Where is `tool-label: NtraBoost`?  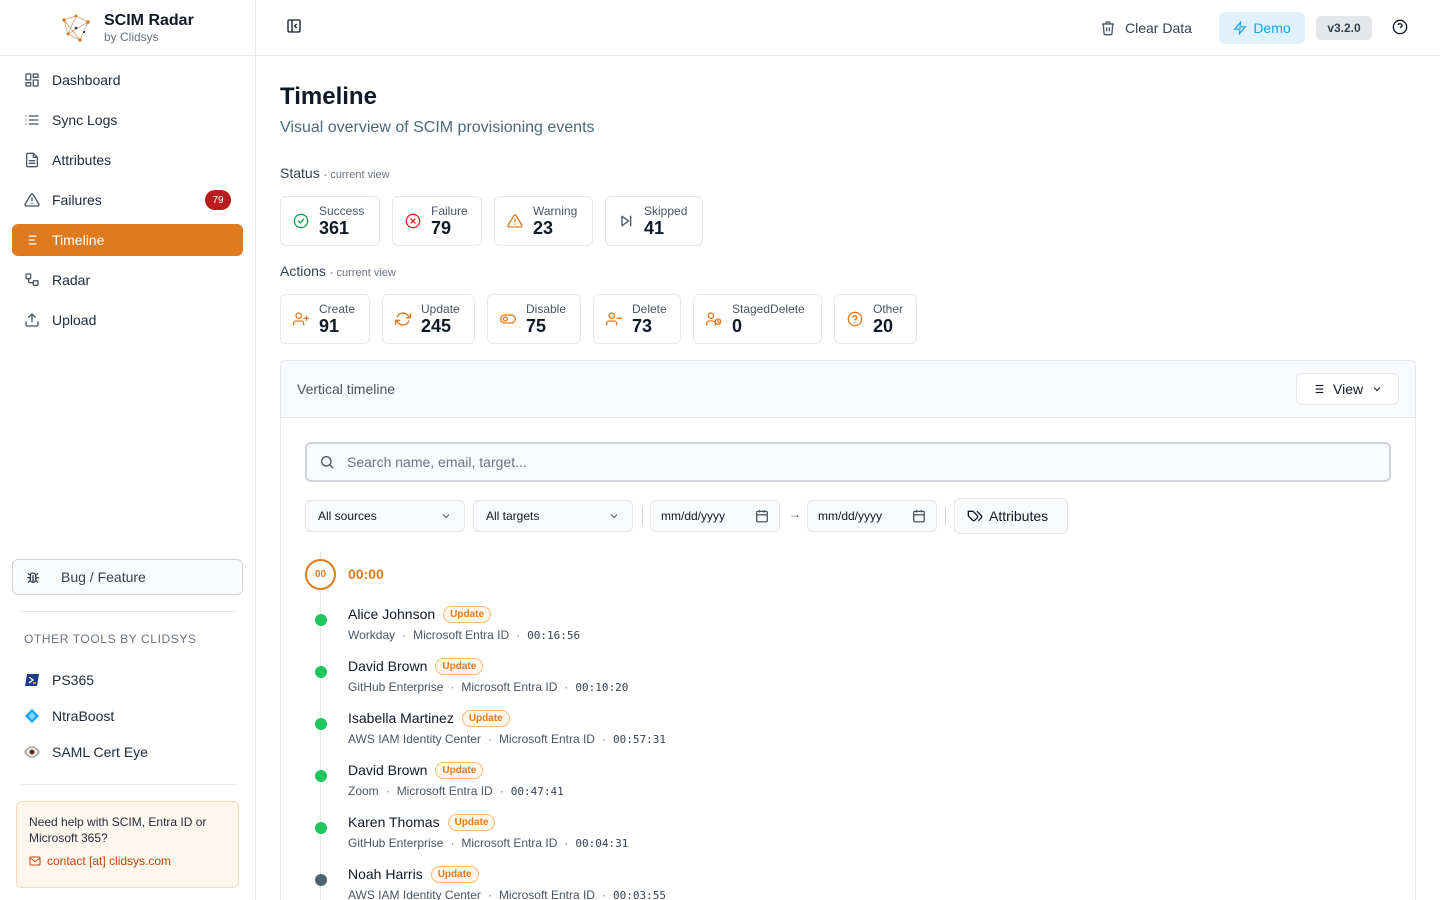
tool-label: NtraBoost is located at coordinates (83, 716).